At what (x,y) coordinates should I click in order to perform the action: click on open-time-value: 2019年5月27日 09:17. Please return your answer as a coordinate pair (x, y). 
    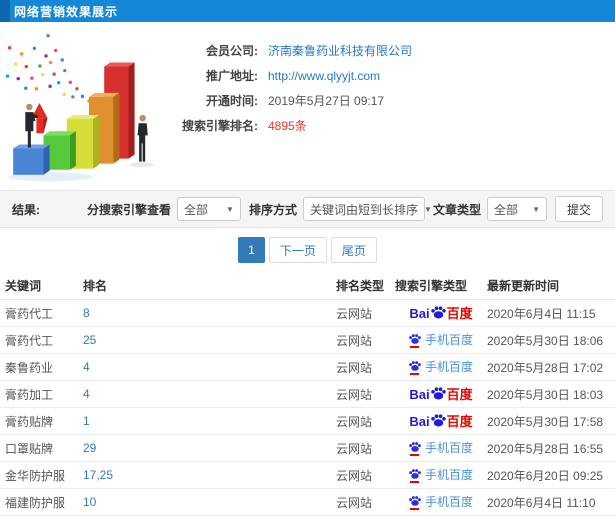
    Looking at the image, I should click on (326, 101).